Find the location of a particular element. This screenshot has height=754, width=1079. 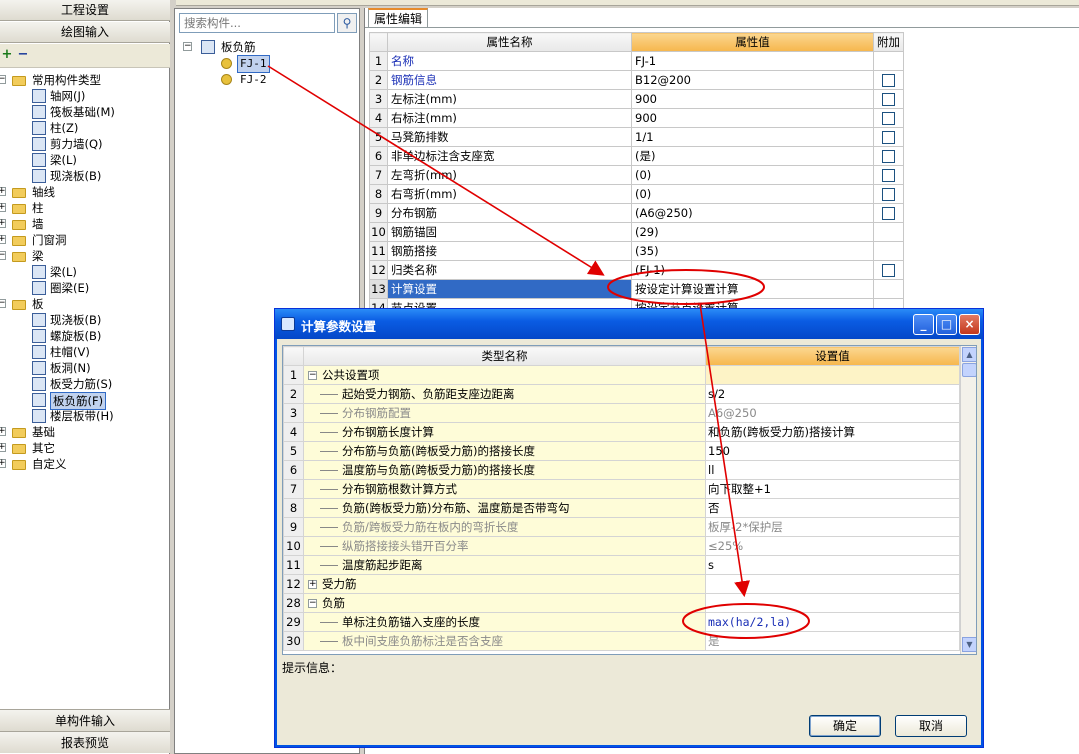

property-value: 1/1 is located at coordinates (752, 137).